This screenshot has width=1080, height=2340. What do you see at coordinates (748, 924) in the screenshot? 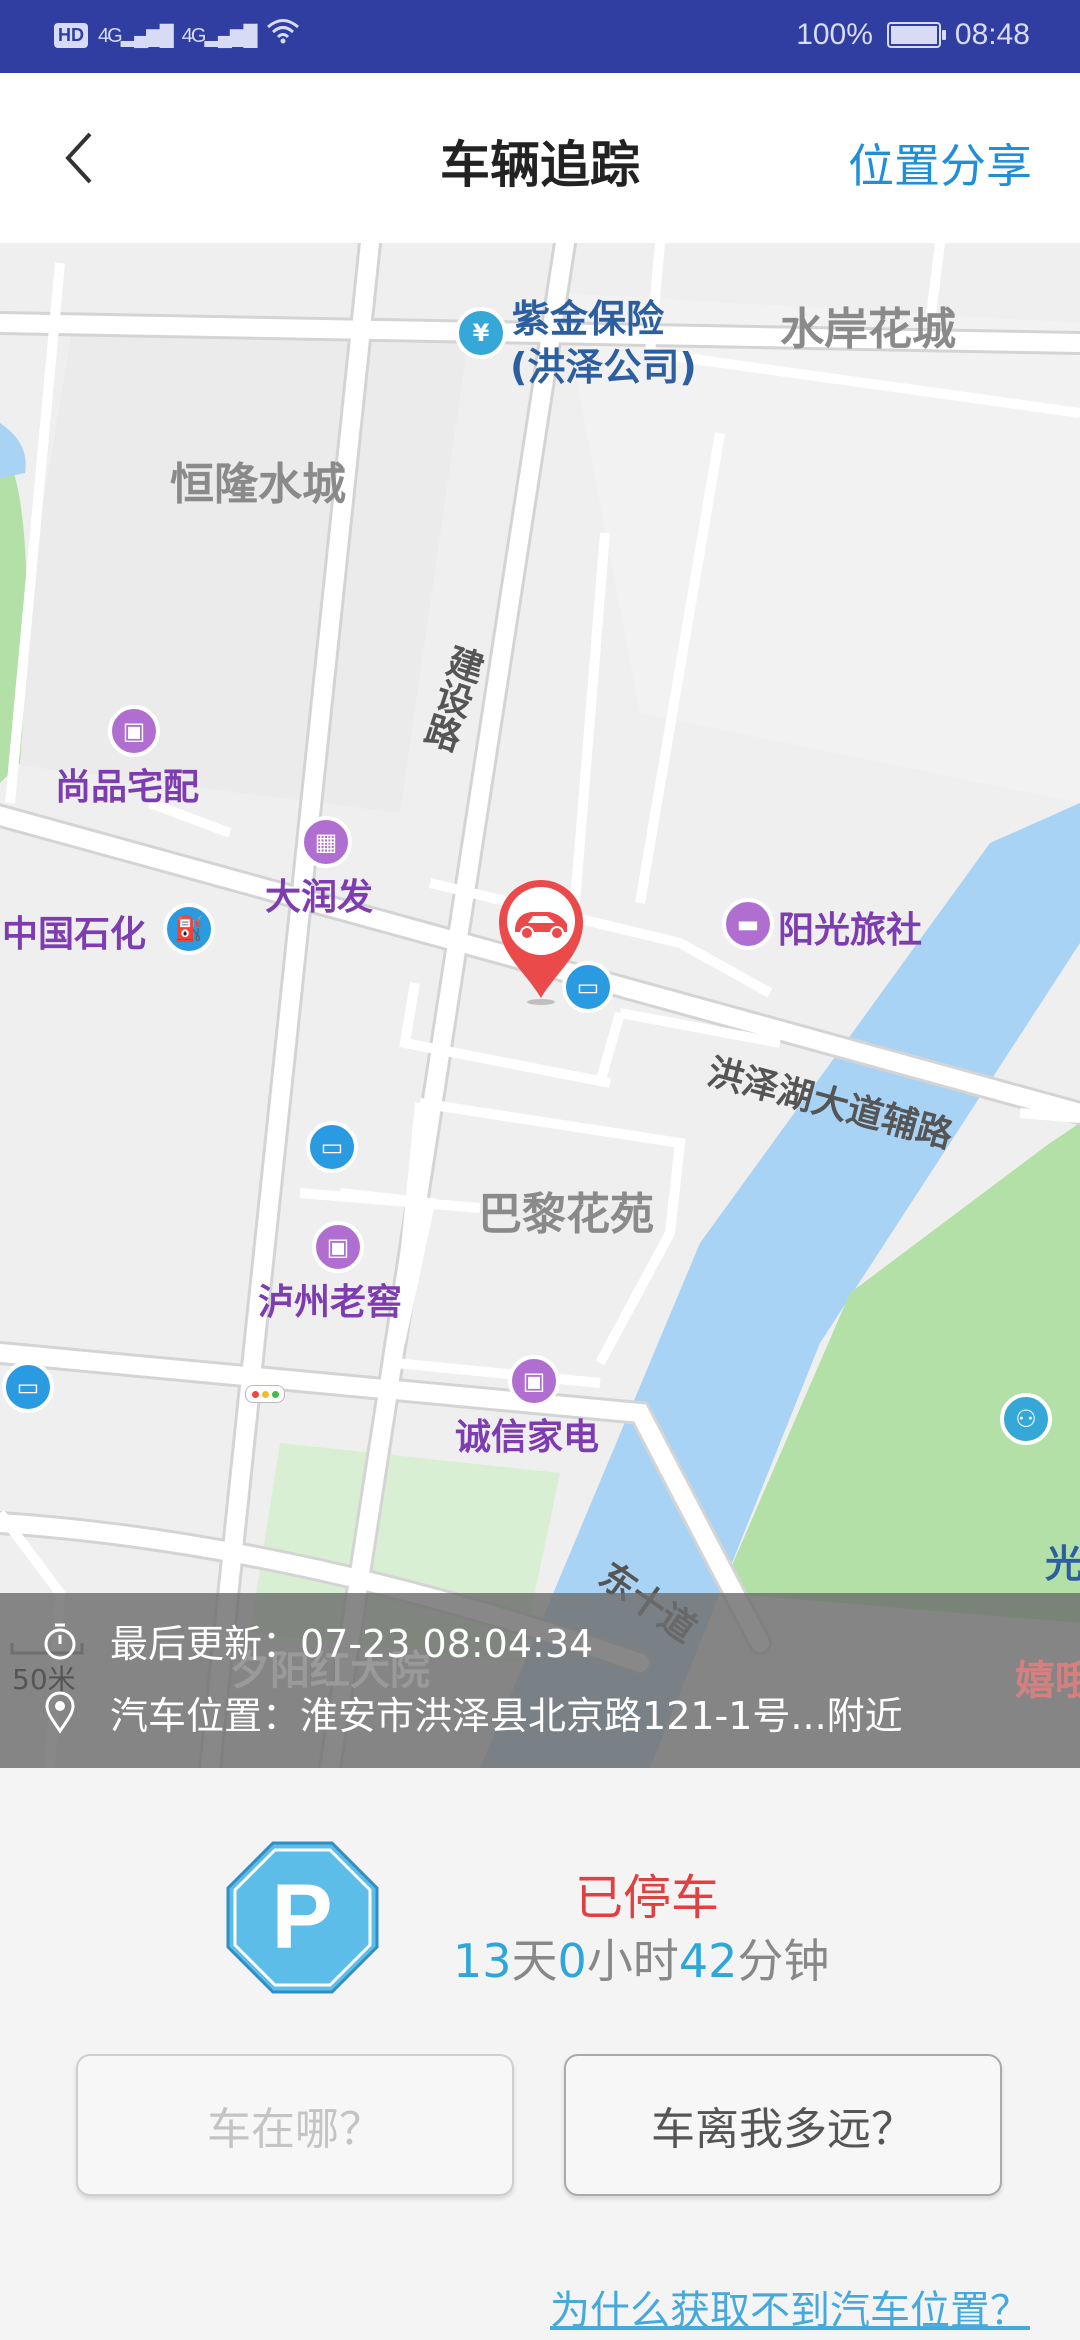
I see `hotel-icon: ▬` at bounding box center [748, 924].